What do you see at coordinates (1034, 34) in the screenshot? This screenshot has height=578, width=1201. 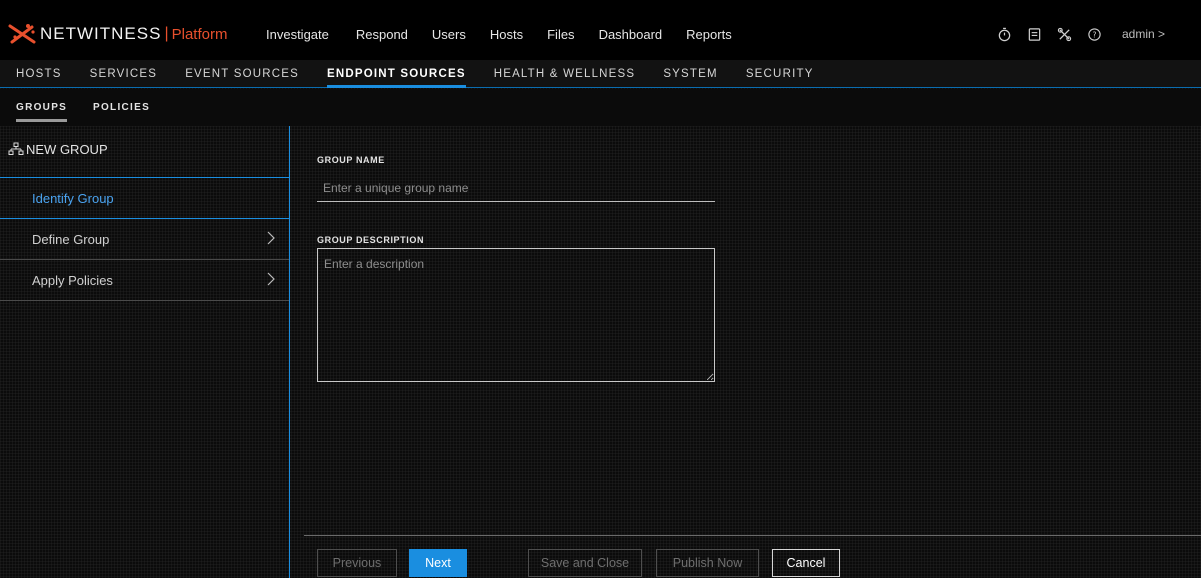 I see `jobs-icon` at bounding box center [1034, 34].